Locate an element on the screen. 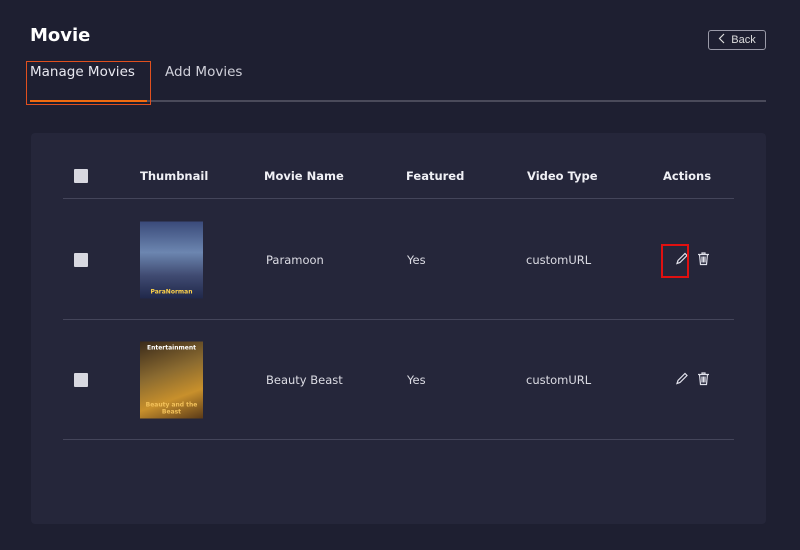 Image resolution: width=800 pixels, height=550 pixels. header-movie-name: Movie Name is located at coordinates (304, 175).